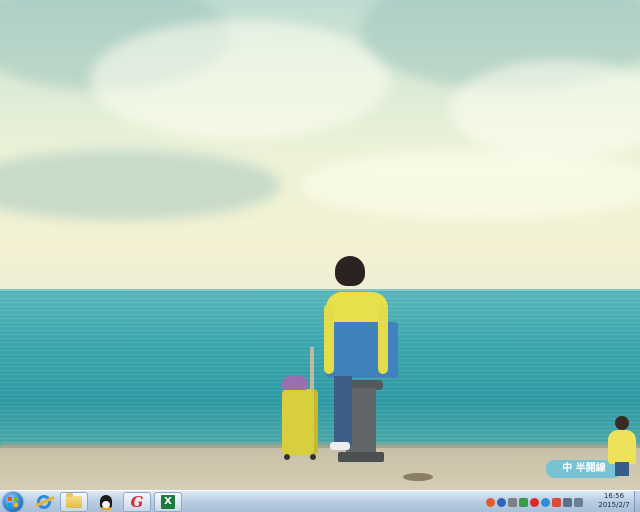 This screenshot has width=640, height=512. Describe the element at coordinates (320, 290) in the screenshot. I see `wallpaper-horizon` at that location.